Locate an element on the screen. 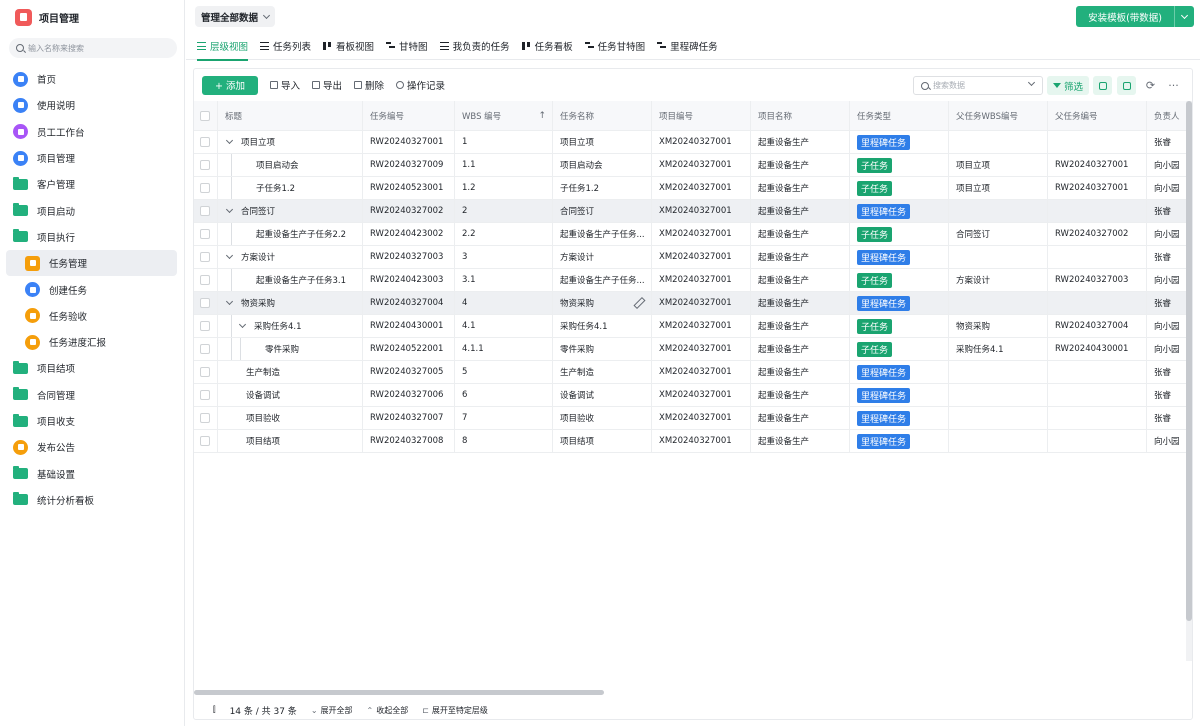  vertical-scrollbar is located at coordinates (1189, 381).